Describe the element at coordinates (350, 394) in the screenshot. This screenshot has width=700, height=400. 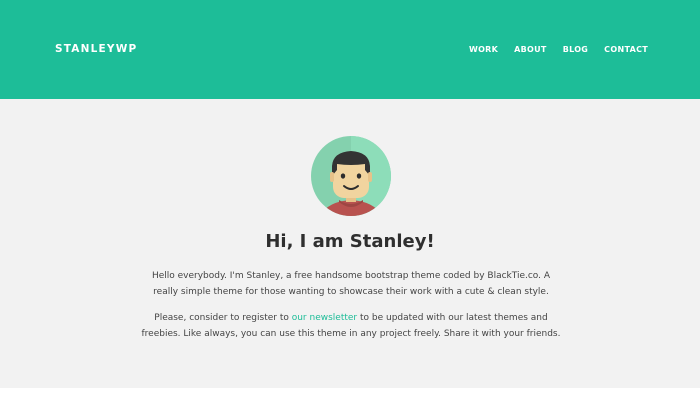
I see `page-bottom-strip` at that location.